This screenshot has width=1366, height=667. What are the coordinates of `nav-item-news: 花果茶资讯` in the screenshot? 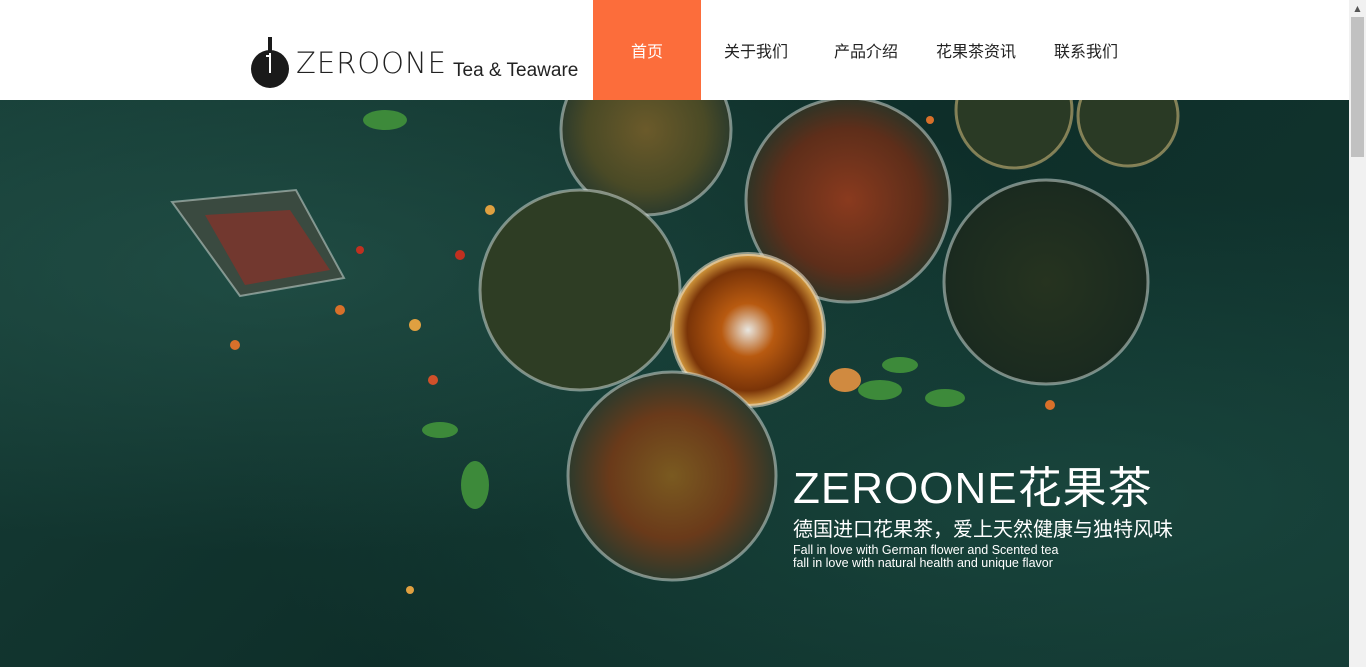 It's located at (976, 50).